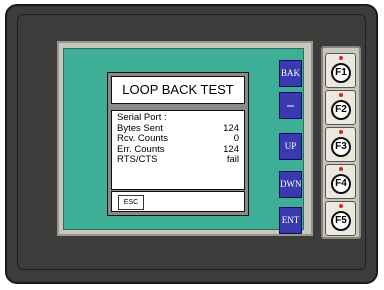 Image resolution: width=384 pixels, height=290 pixels. I want to click on row-value: fail, so click(232, 159).